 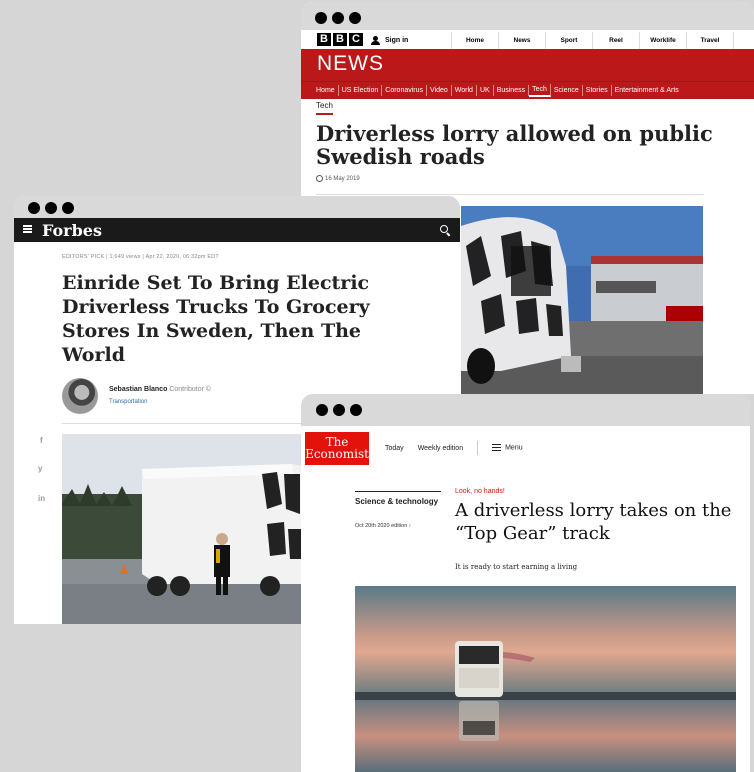 I want to click on author-name: Sebastian Blanco, so click(x=138, y=389).